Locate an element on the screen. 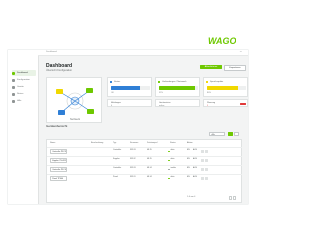  kpi-card-storage: Speicherplatz 80% is located at coordinates (225, 87).